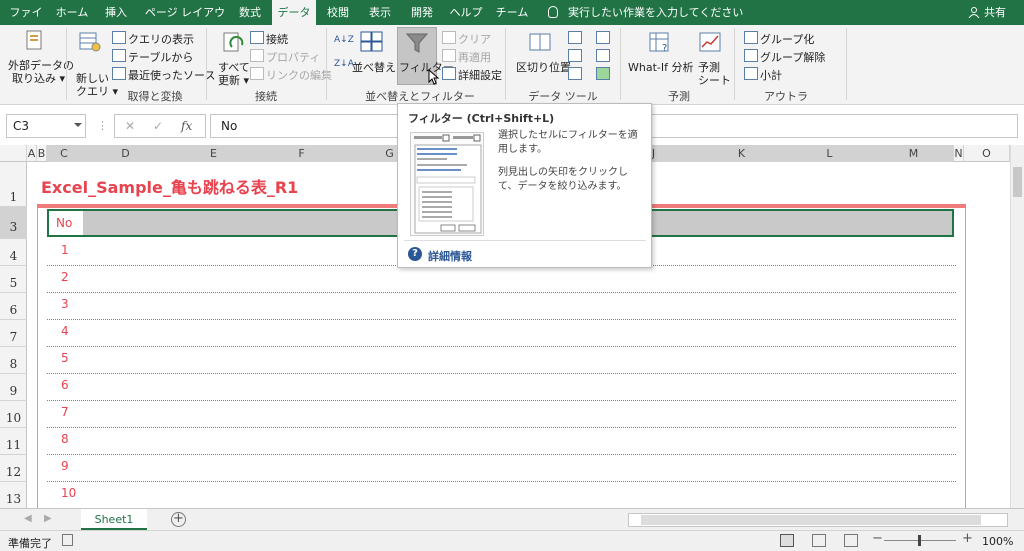  Describe the element at coordinates (126, 153) in the screenshot. I see `column-header: D` at that location.